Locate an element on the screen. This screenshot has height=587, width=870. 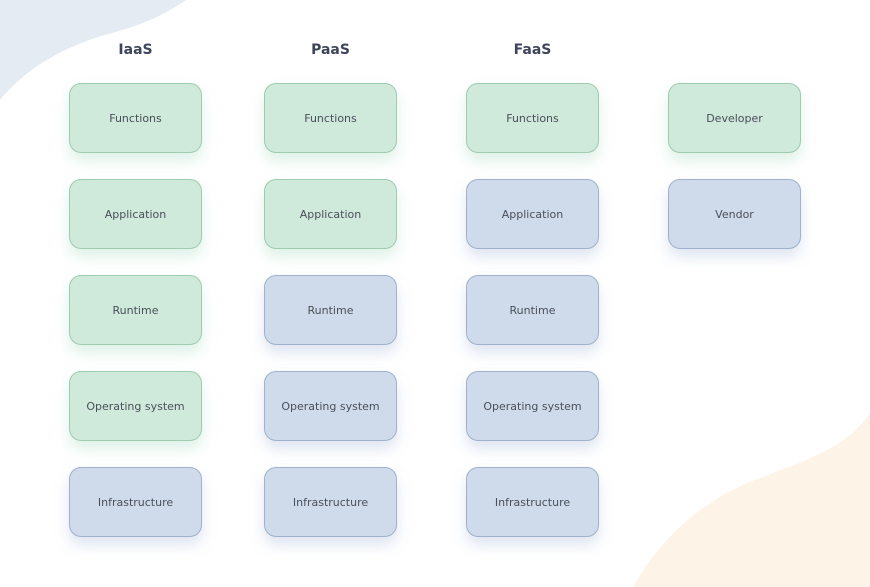
blob-bottom-right is located at coordinates (751, 500).